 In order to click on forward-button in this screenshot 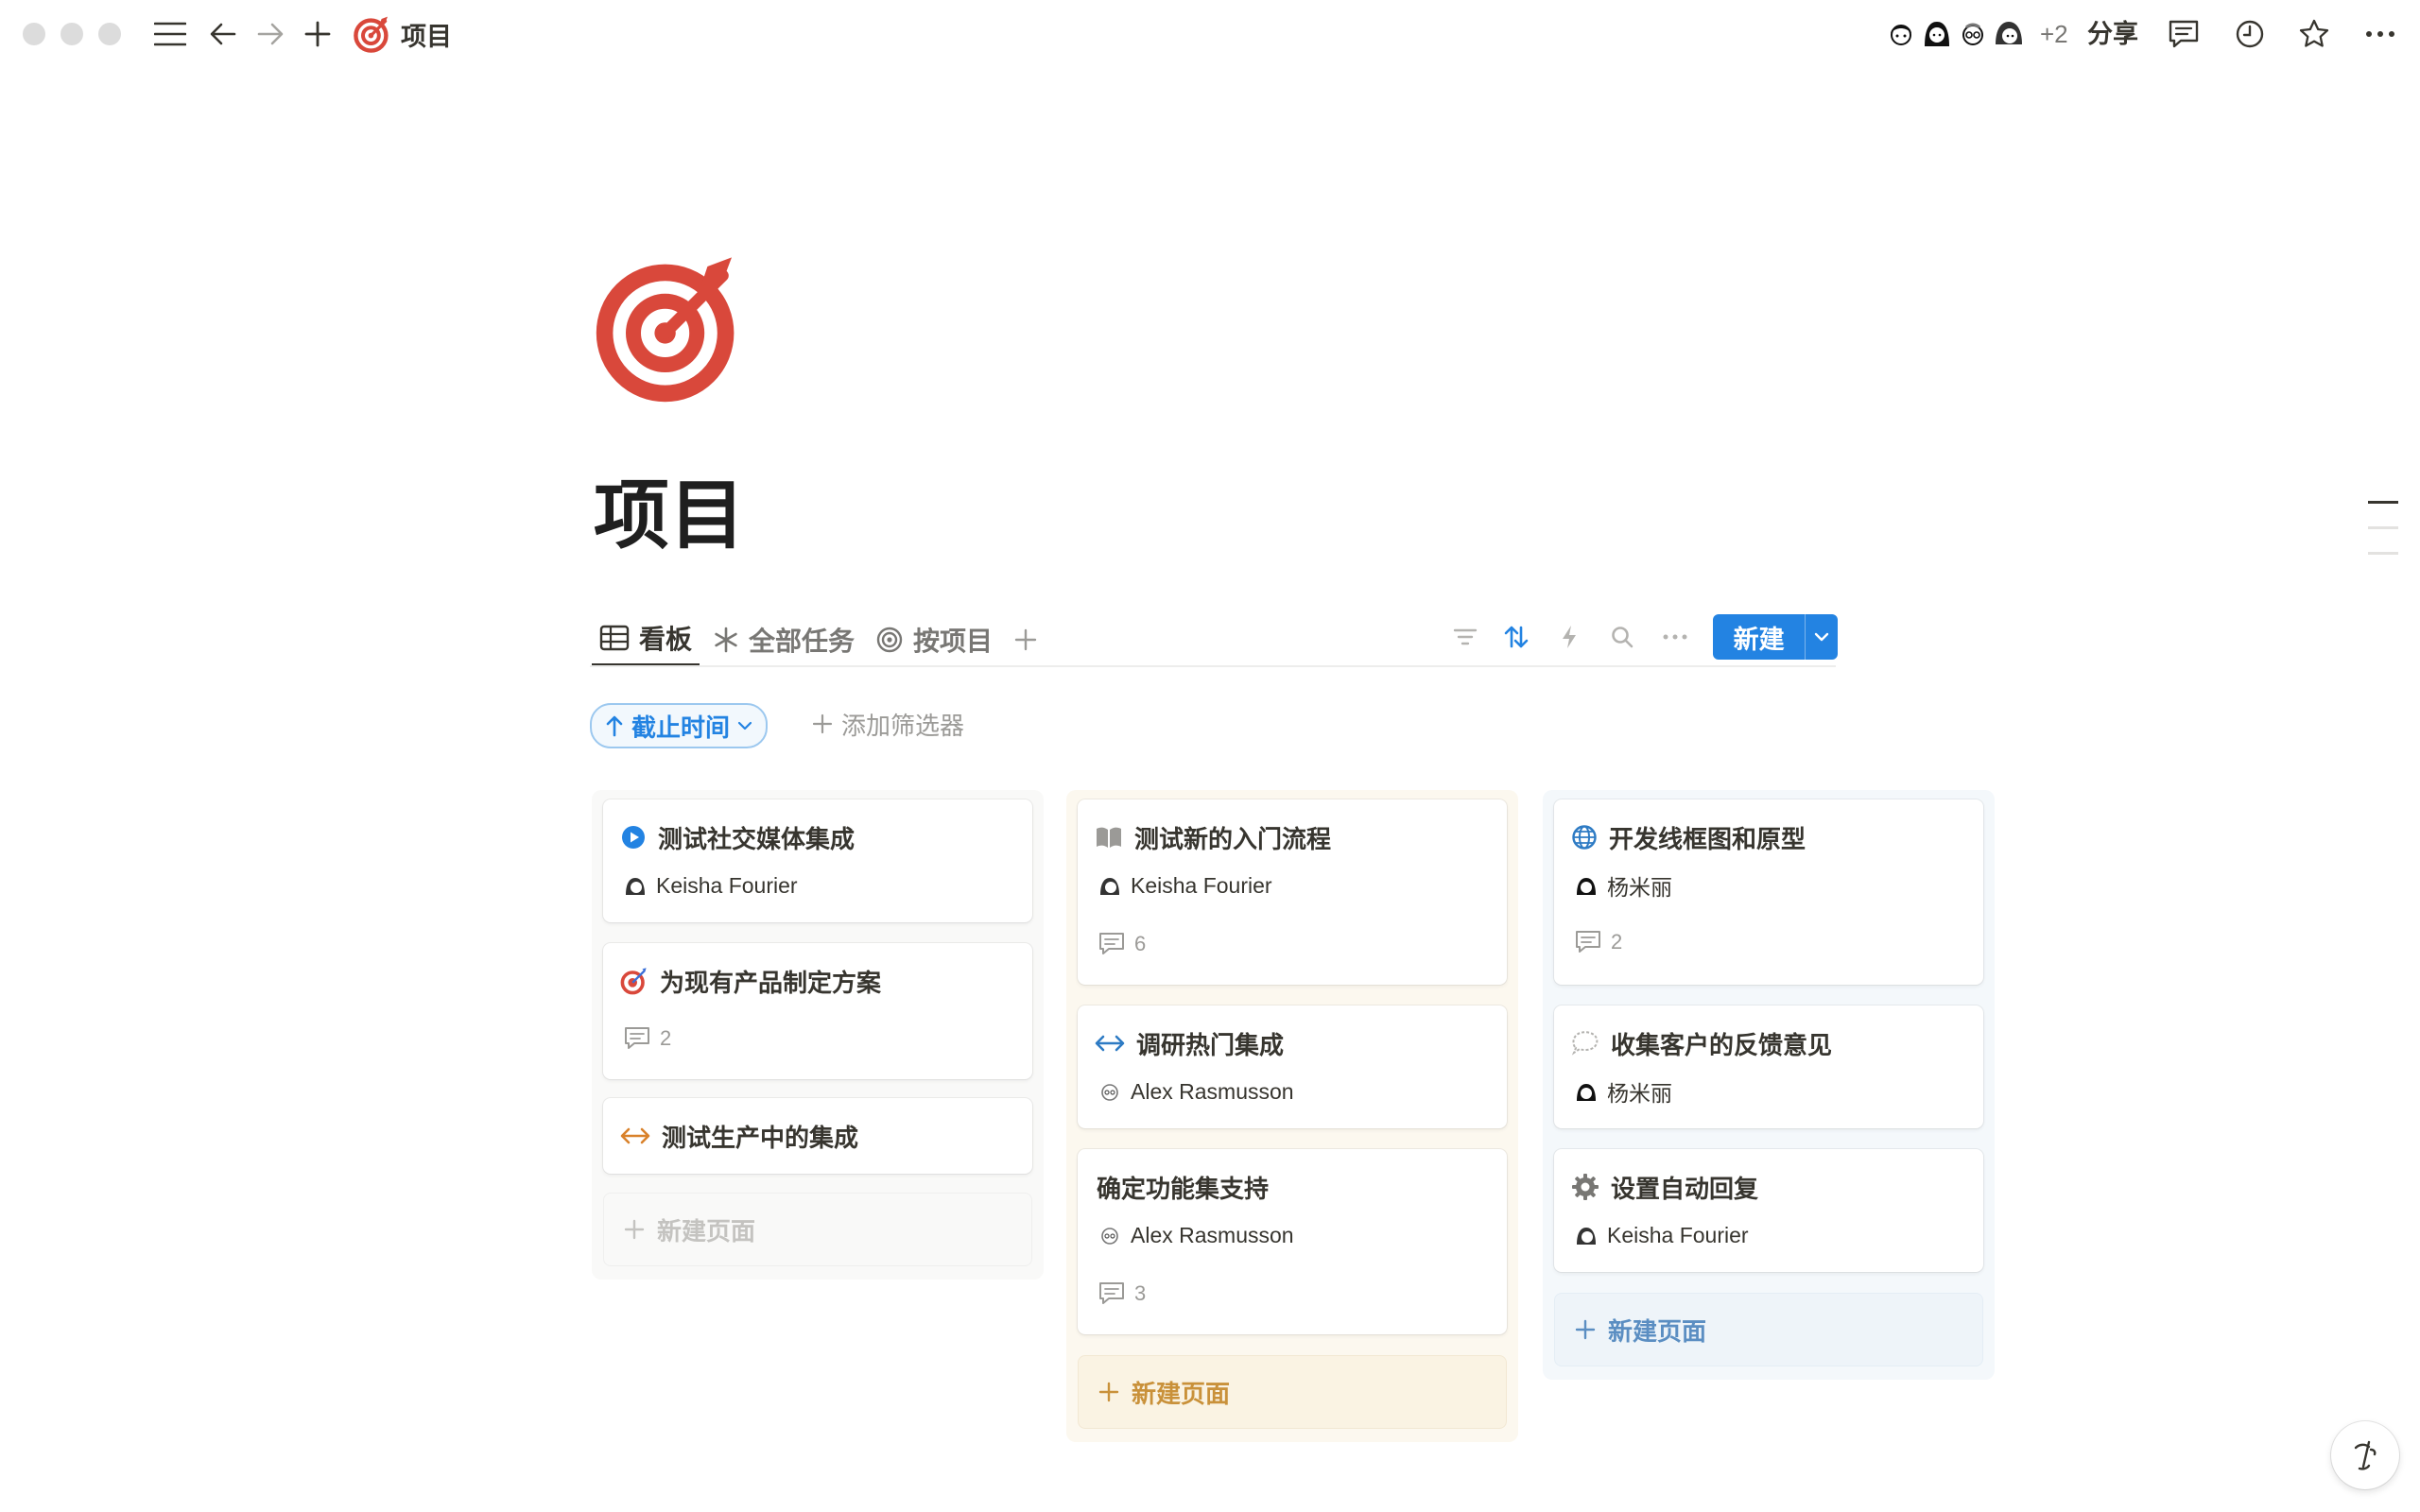, I will do `click(270, 34)`.